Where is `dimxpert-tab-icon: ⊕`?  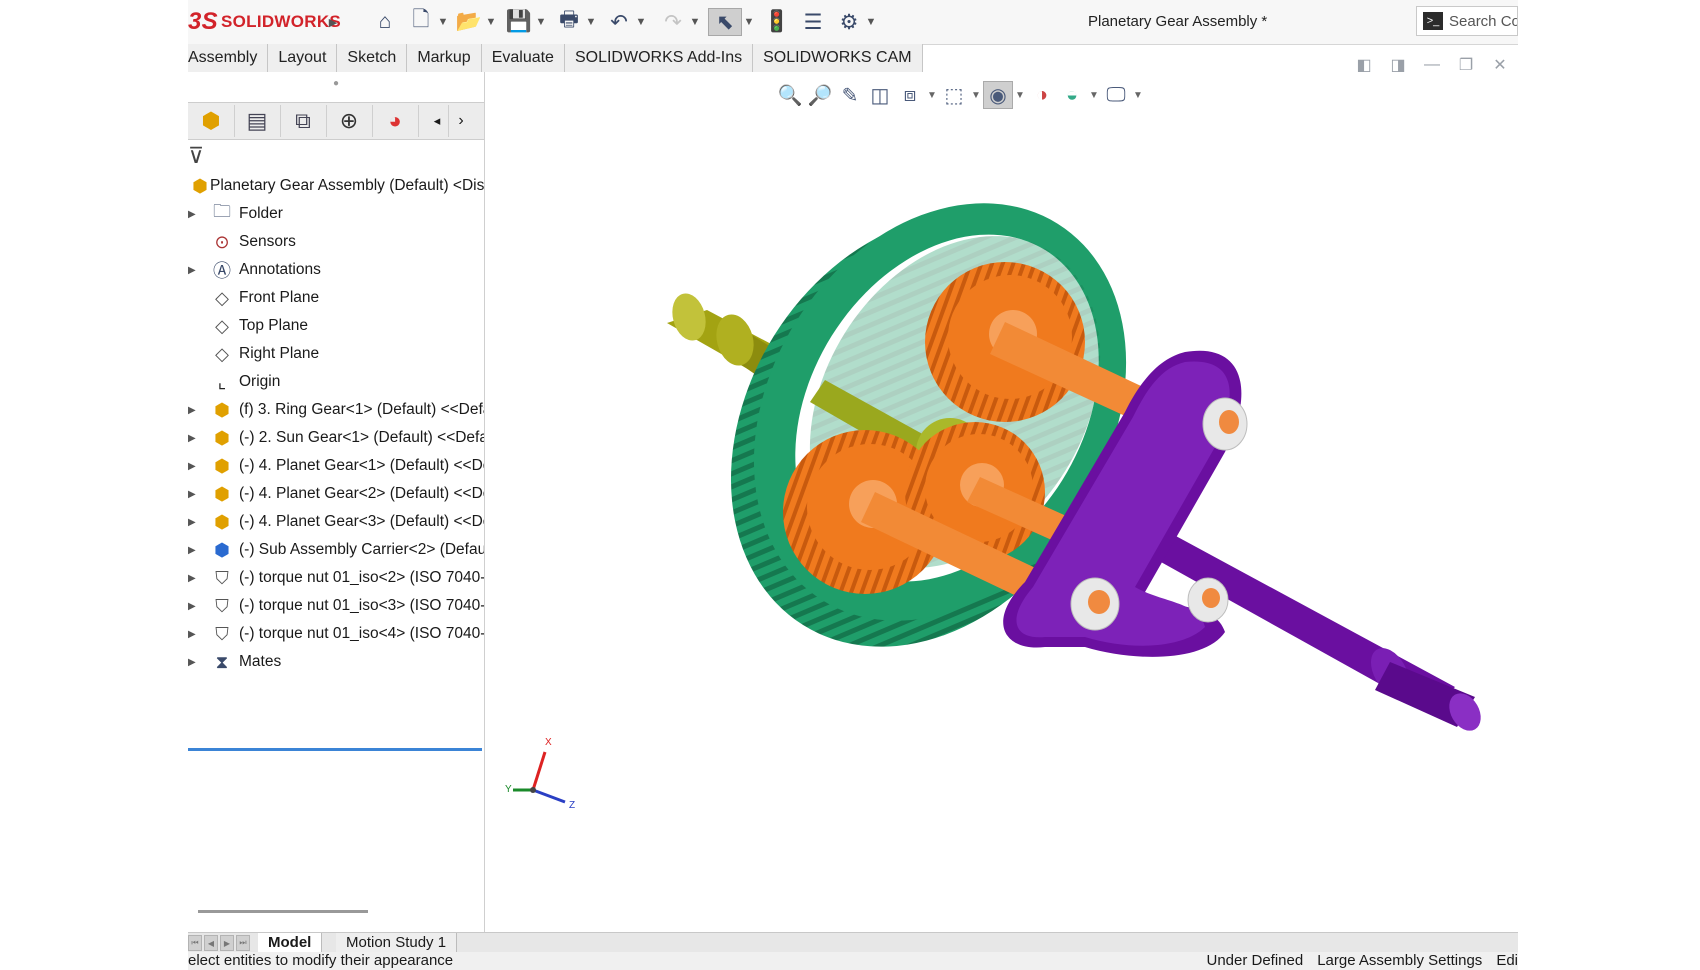 dimxpert-tab-icon: ⊕ is located at coordinates (349, 121).